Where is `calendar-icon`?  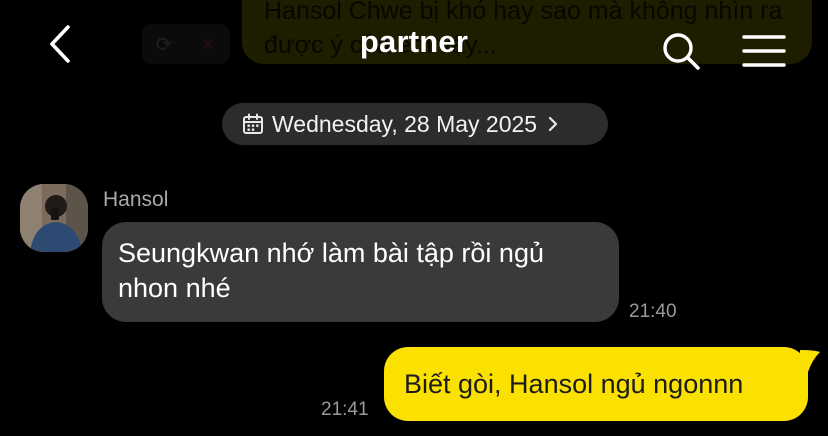 calendar-icon is located at coordinates (253, 123).